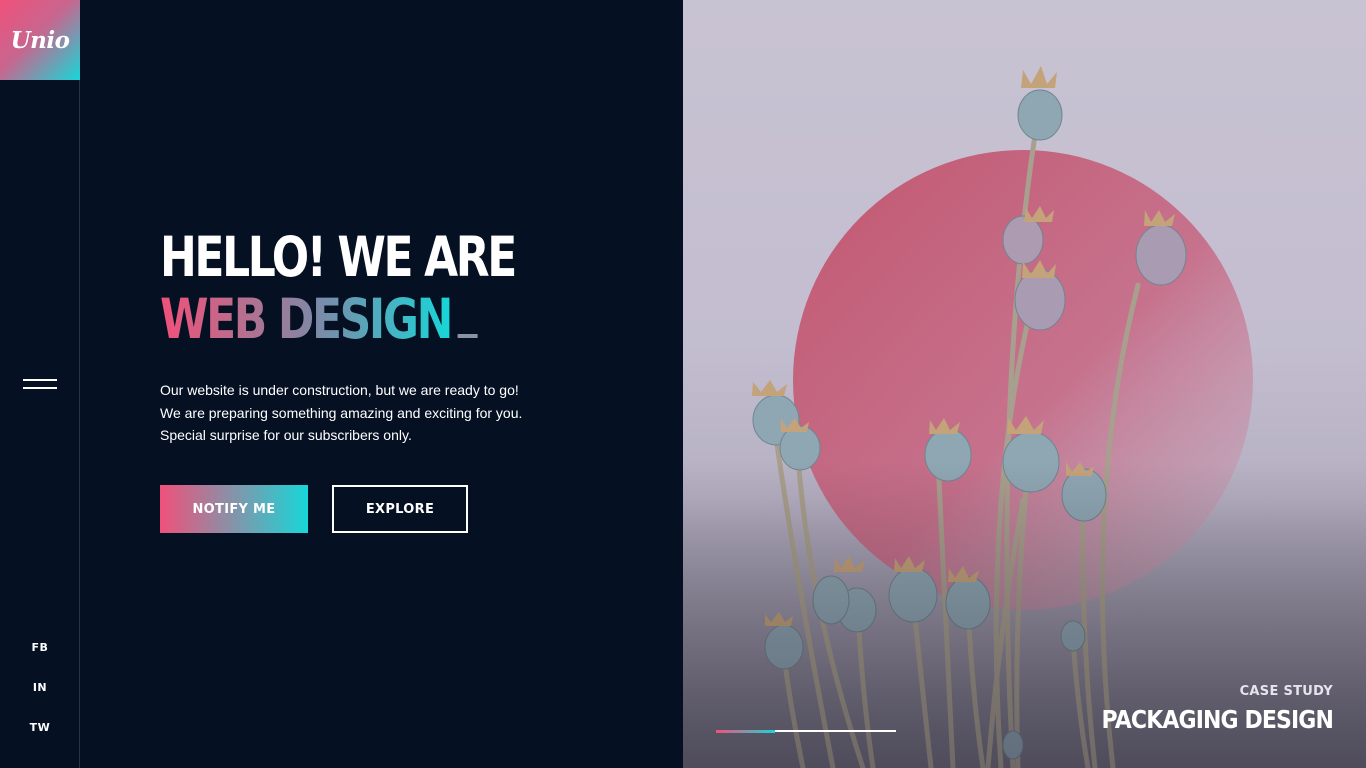 The image size is (1366, 768). What do you see at coordinates (400, 509) in the screenshot?
I see `explore-button: EXPLORE` at bounding box center [400, 509].